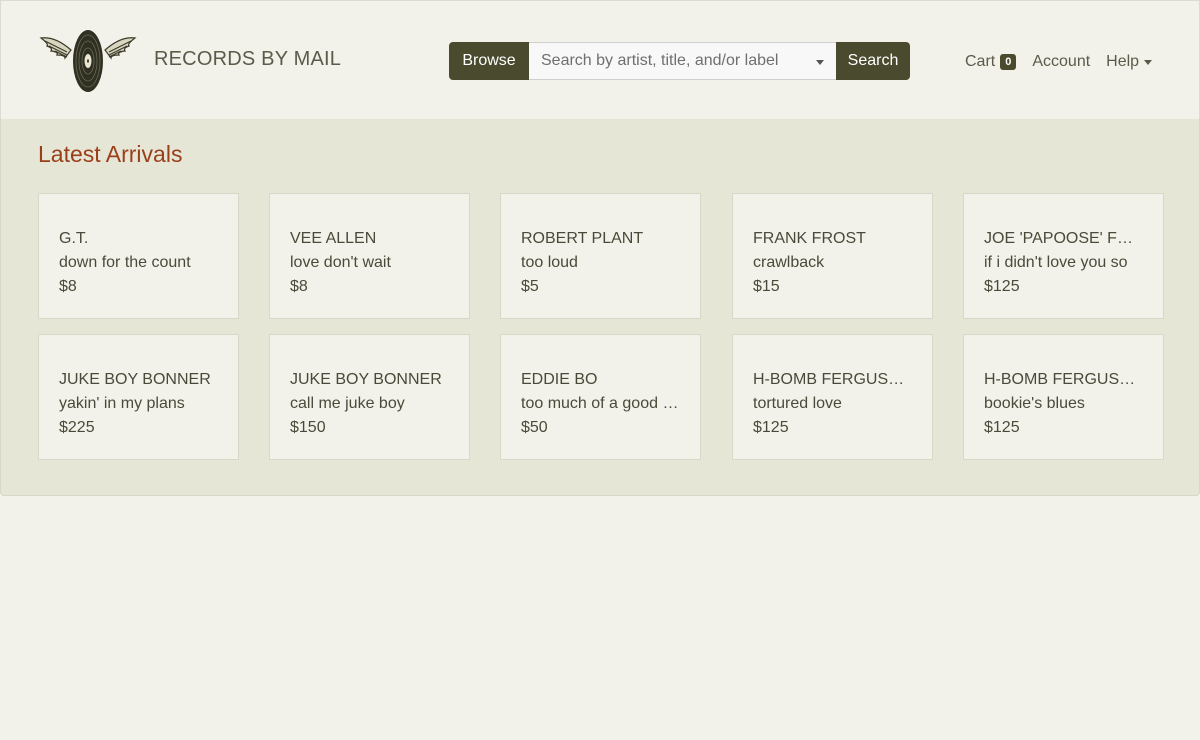  Describe the element at coordinates (534, 427) in the screenshot. I see `record-price: $50` at that location.